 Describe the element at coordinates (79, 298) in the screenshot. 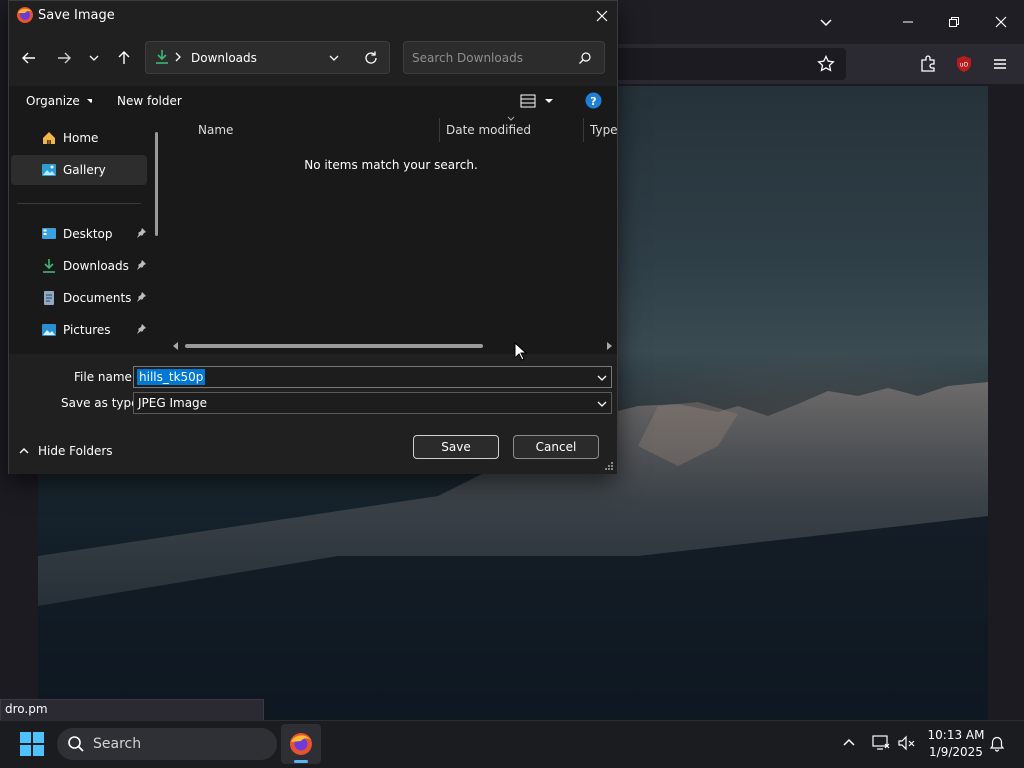

I see `nav-item-documents: Documents` at that location.